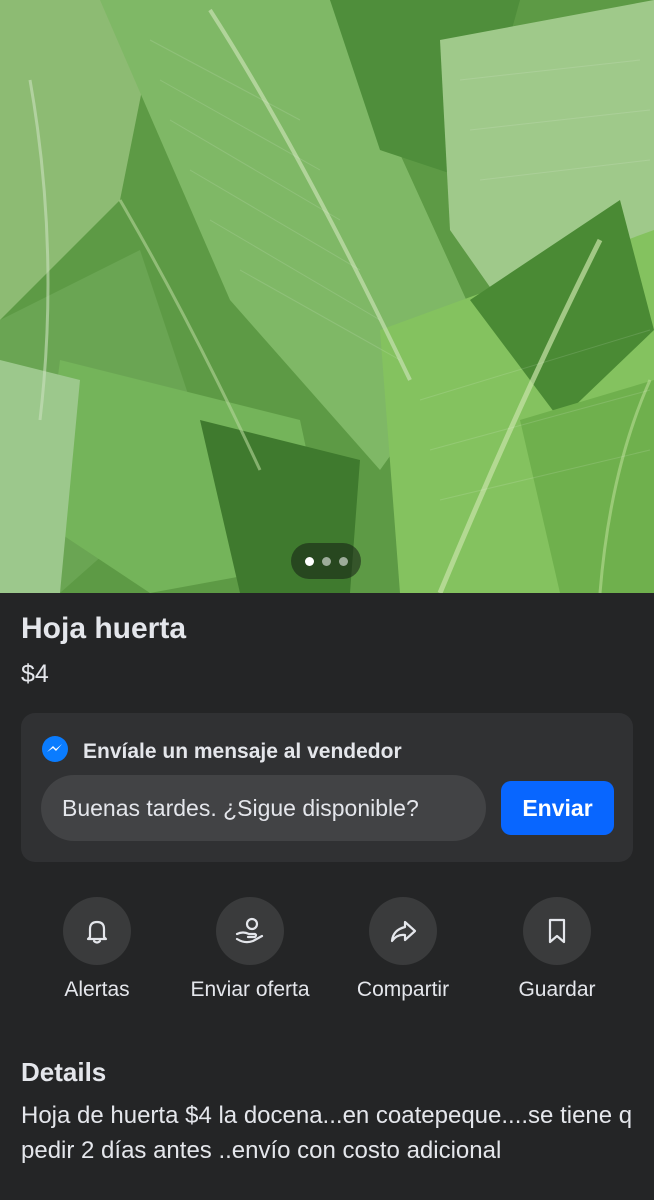  I want to click on message-header: Envíale un mensaje al vendedor, so click(221, 751).